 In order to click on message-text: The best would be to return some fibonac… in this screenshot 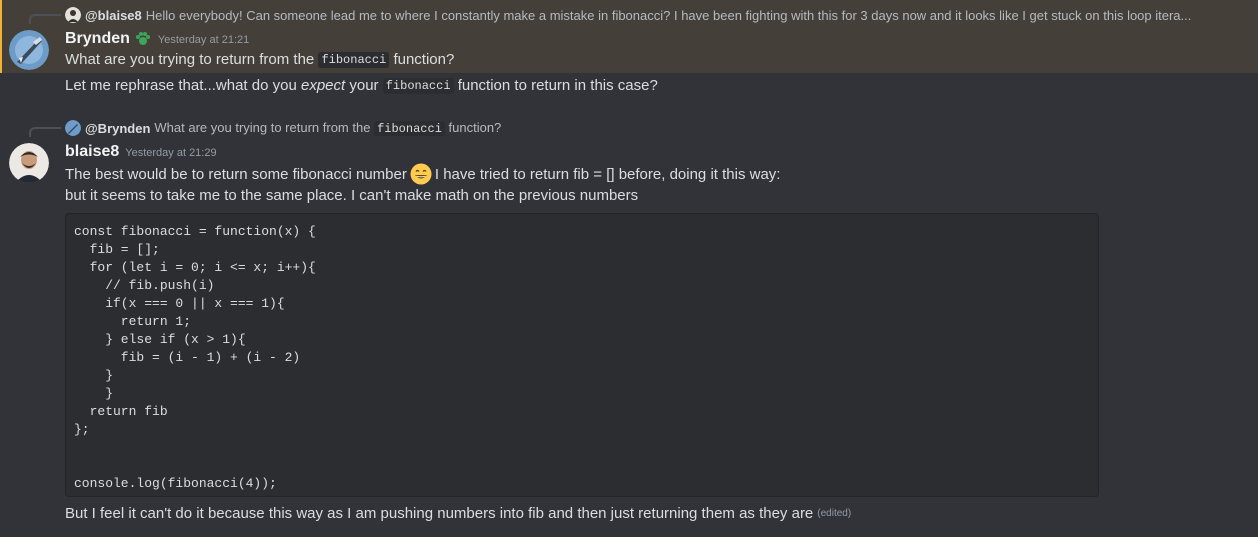, I will do `click(236, 174)`.